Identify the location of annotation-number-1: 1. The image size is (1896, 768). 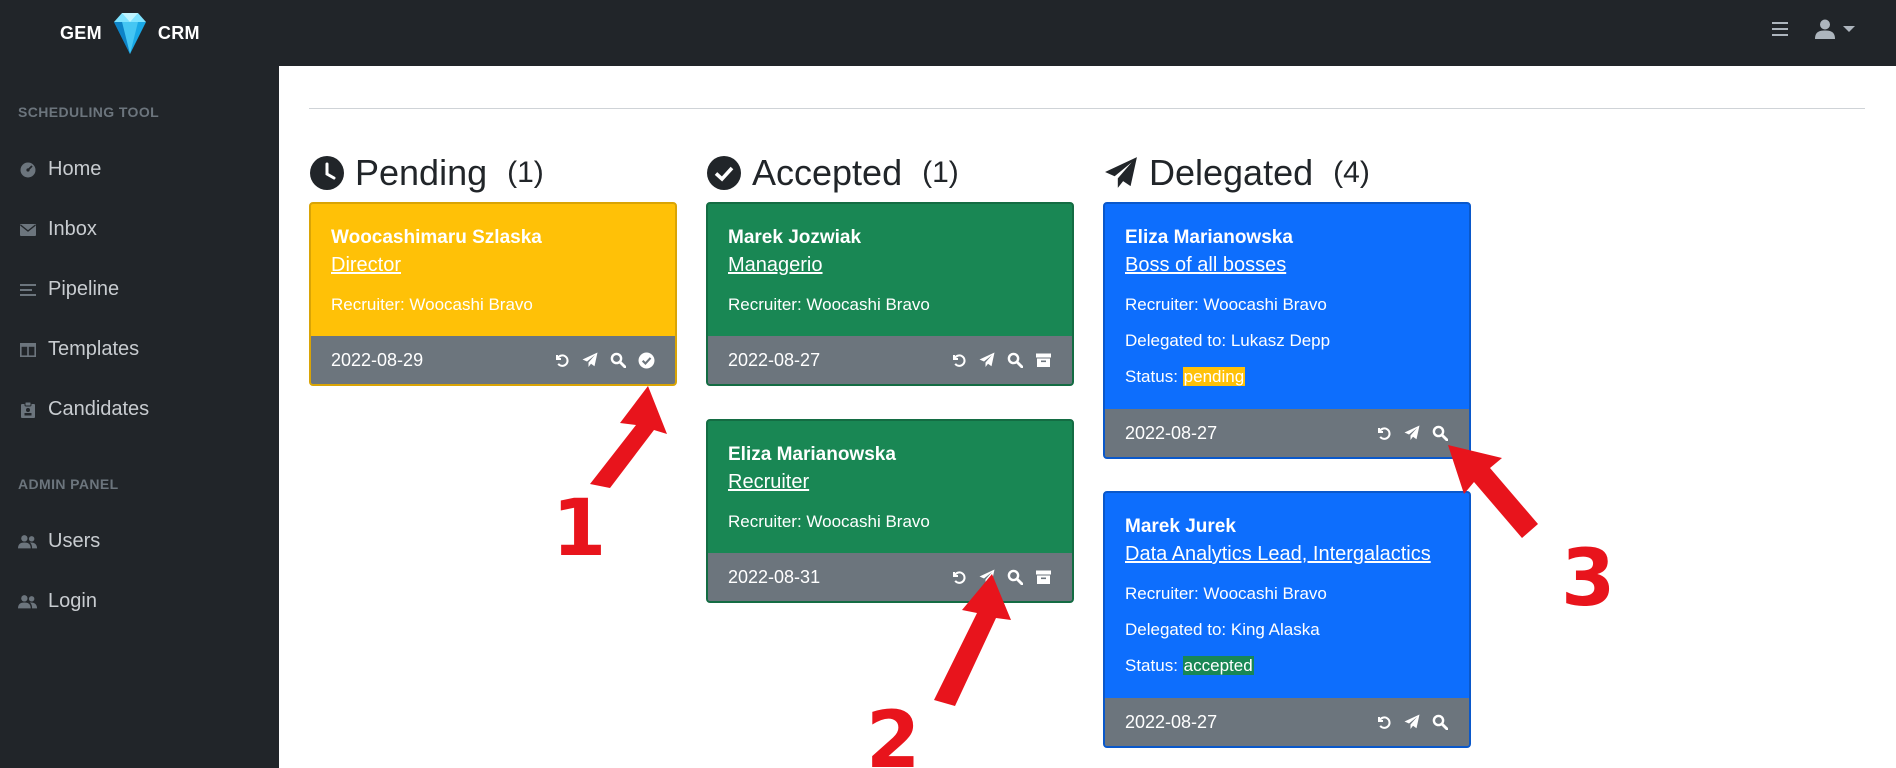
(579, 529).